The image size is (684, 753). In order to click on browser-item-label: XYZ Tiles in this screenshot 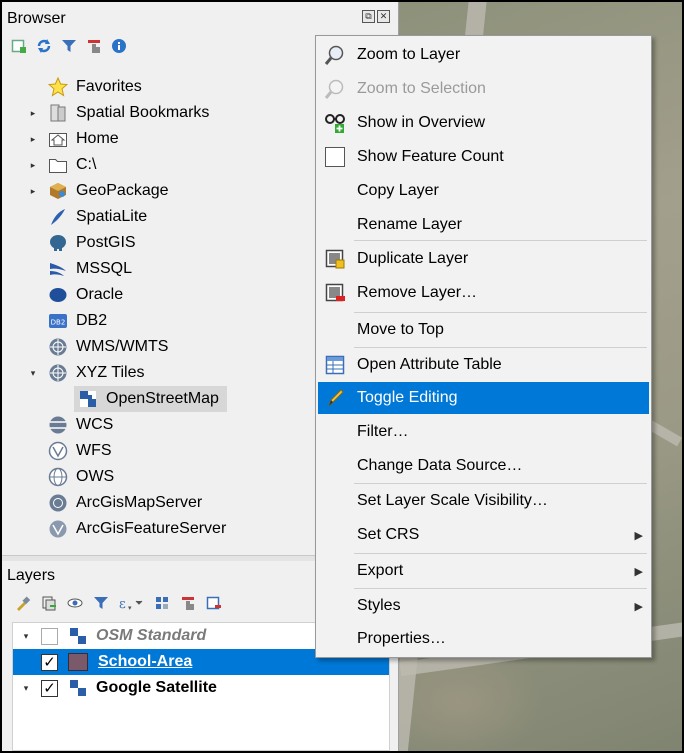, I will do `click(110, 372)`.